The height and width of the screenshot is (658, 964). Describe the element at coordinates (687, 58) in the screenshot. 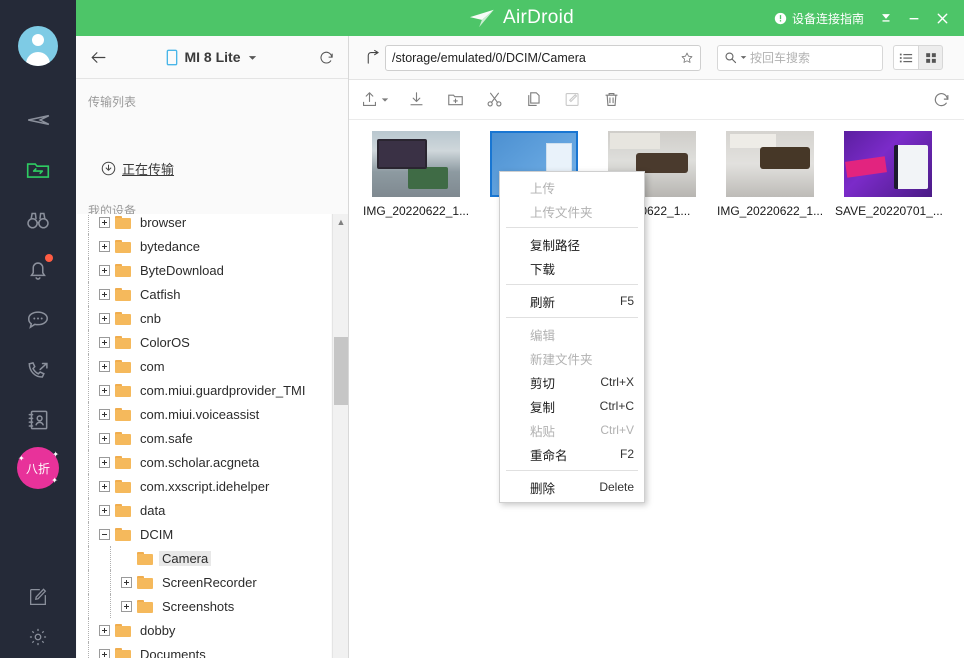

I see `star-icon` at that location.